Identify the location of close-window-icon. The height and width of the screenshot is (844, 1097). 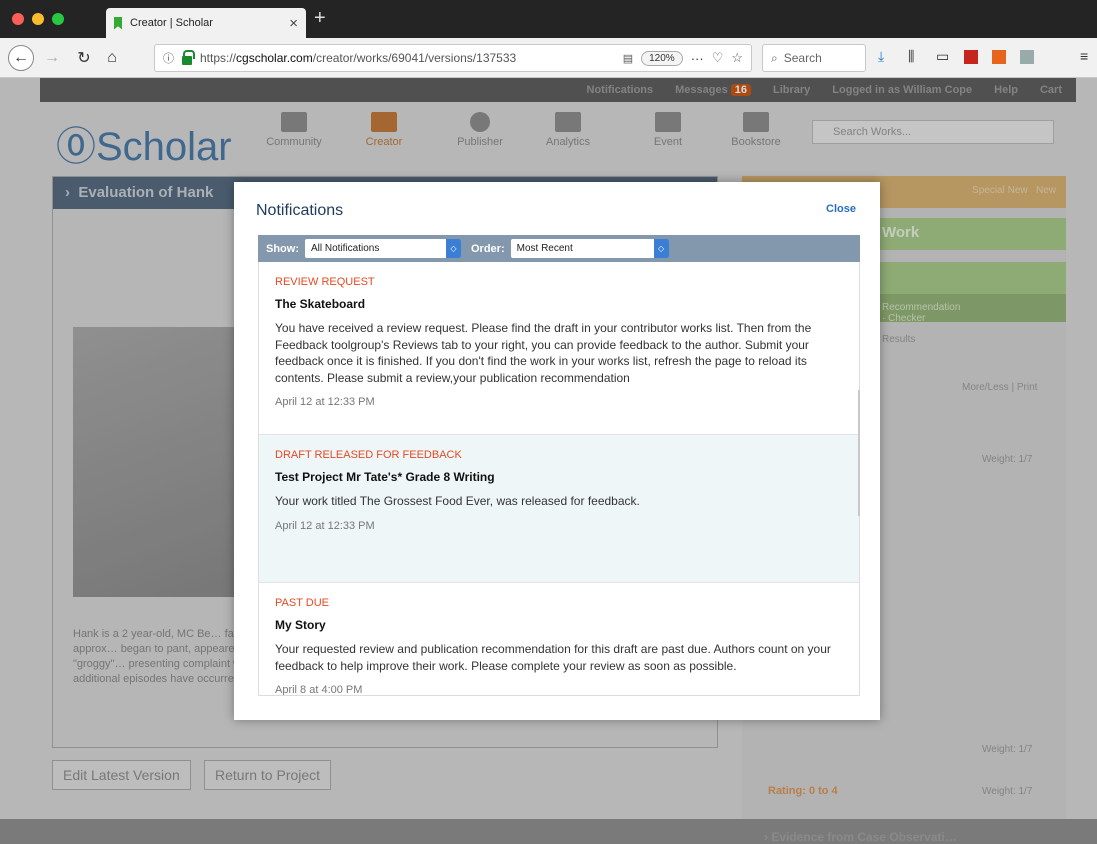
(18, 19).